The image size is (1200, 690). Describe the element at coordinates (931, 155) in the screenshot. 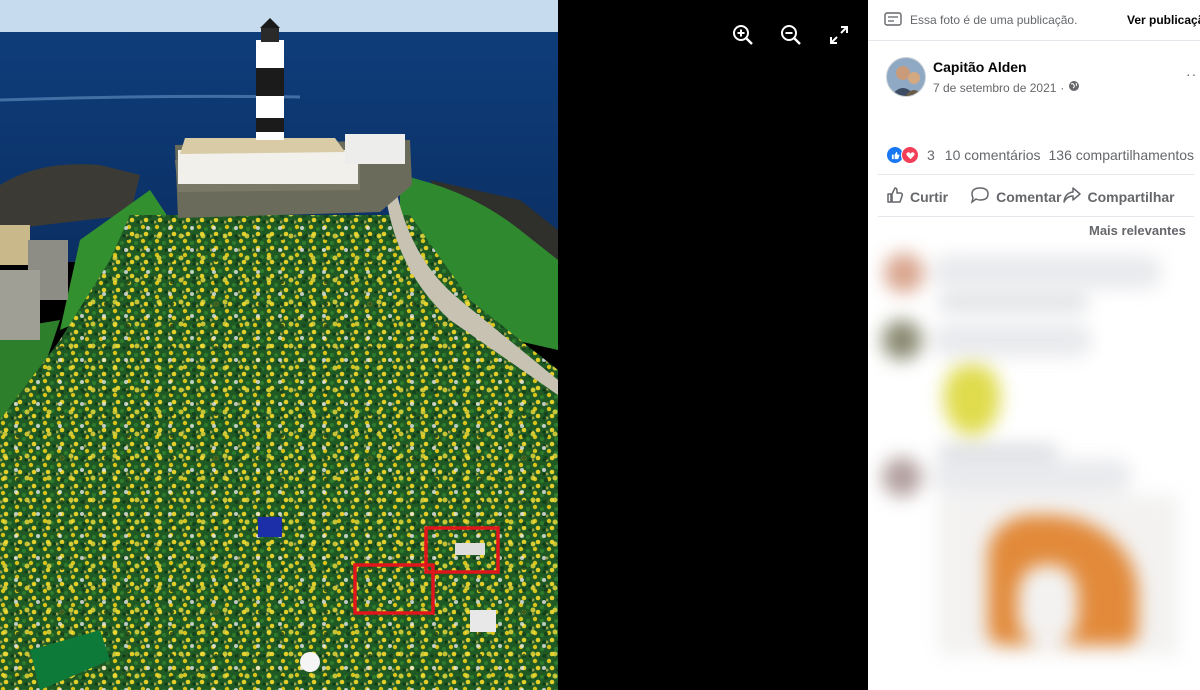

I see `reaction-count: 3` at that location.